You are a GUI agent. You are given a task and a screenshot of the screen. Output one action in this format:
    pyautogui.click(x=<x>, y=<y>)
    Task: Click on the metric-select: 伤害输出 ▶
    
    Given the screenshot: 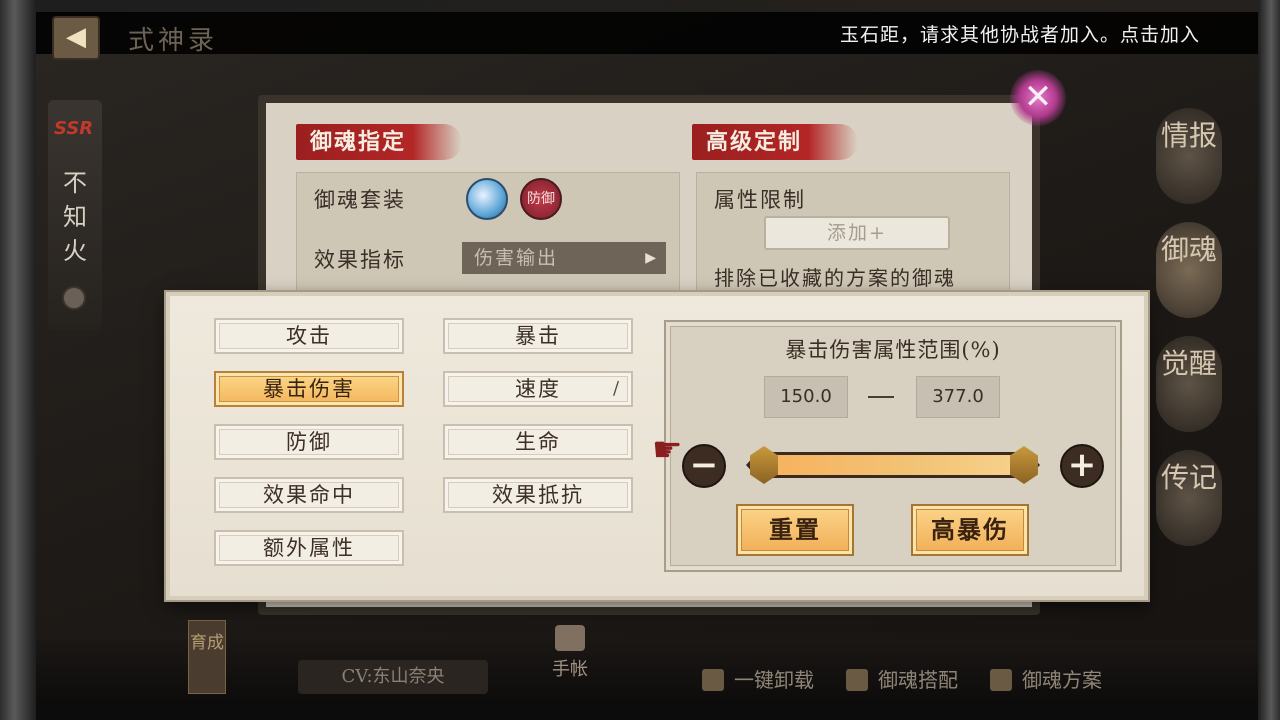 What is the action you would take?
    pyautogui.click(x=564, y=258)
    